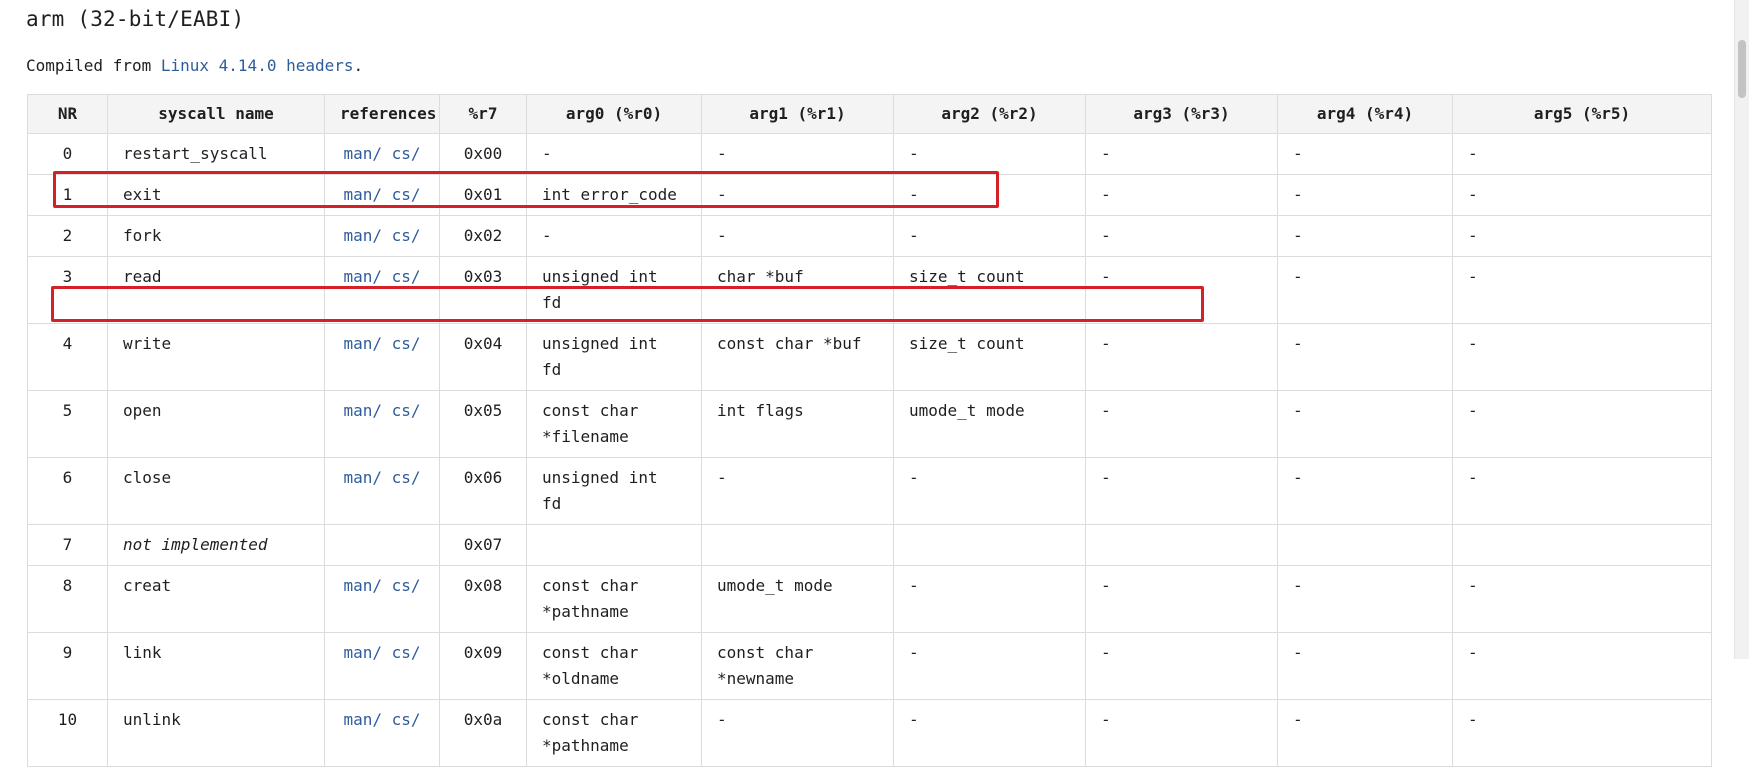 The height and width of the screenshot is (767, 1749). I want to click on row-nr: 10, so click(67, 733).